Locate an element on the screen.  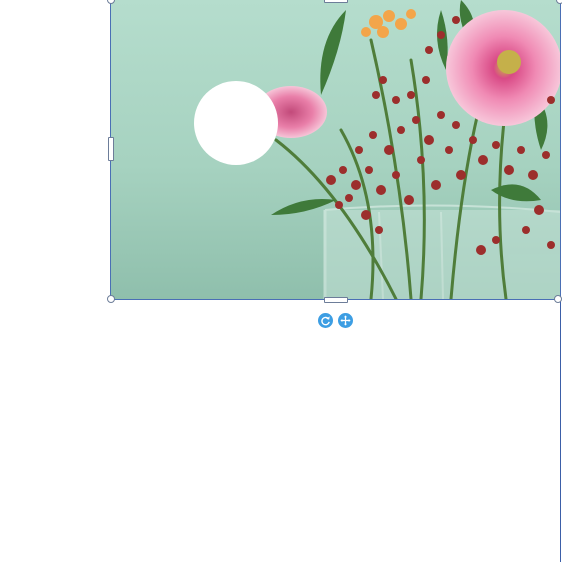
move-icon is located at coordinates (345, 320).